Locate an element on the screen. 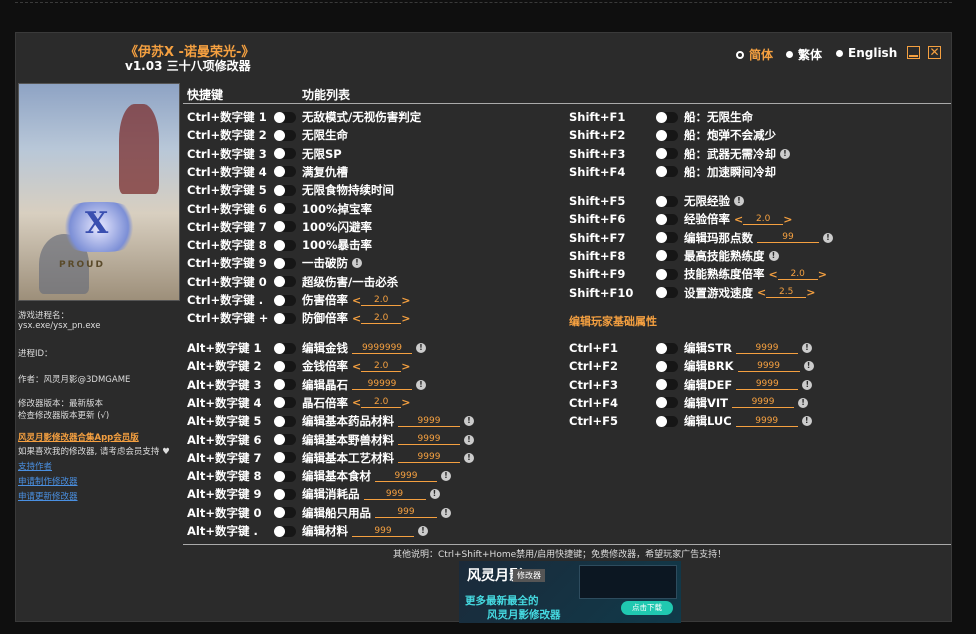 This screenshot has height=634, width=976. option-text: 防御倍率 is located at coordinates (325, 318).